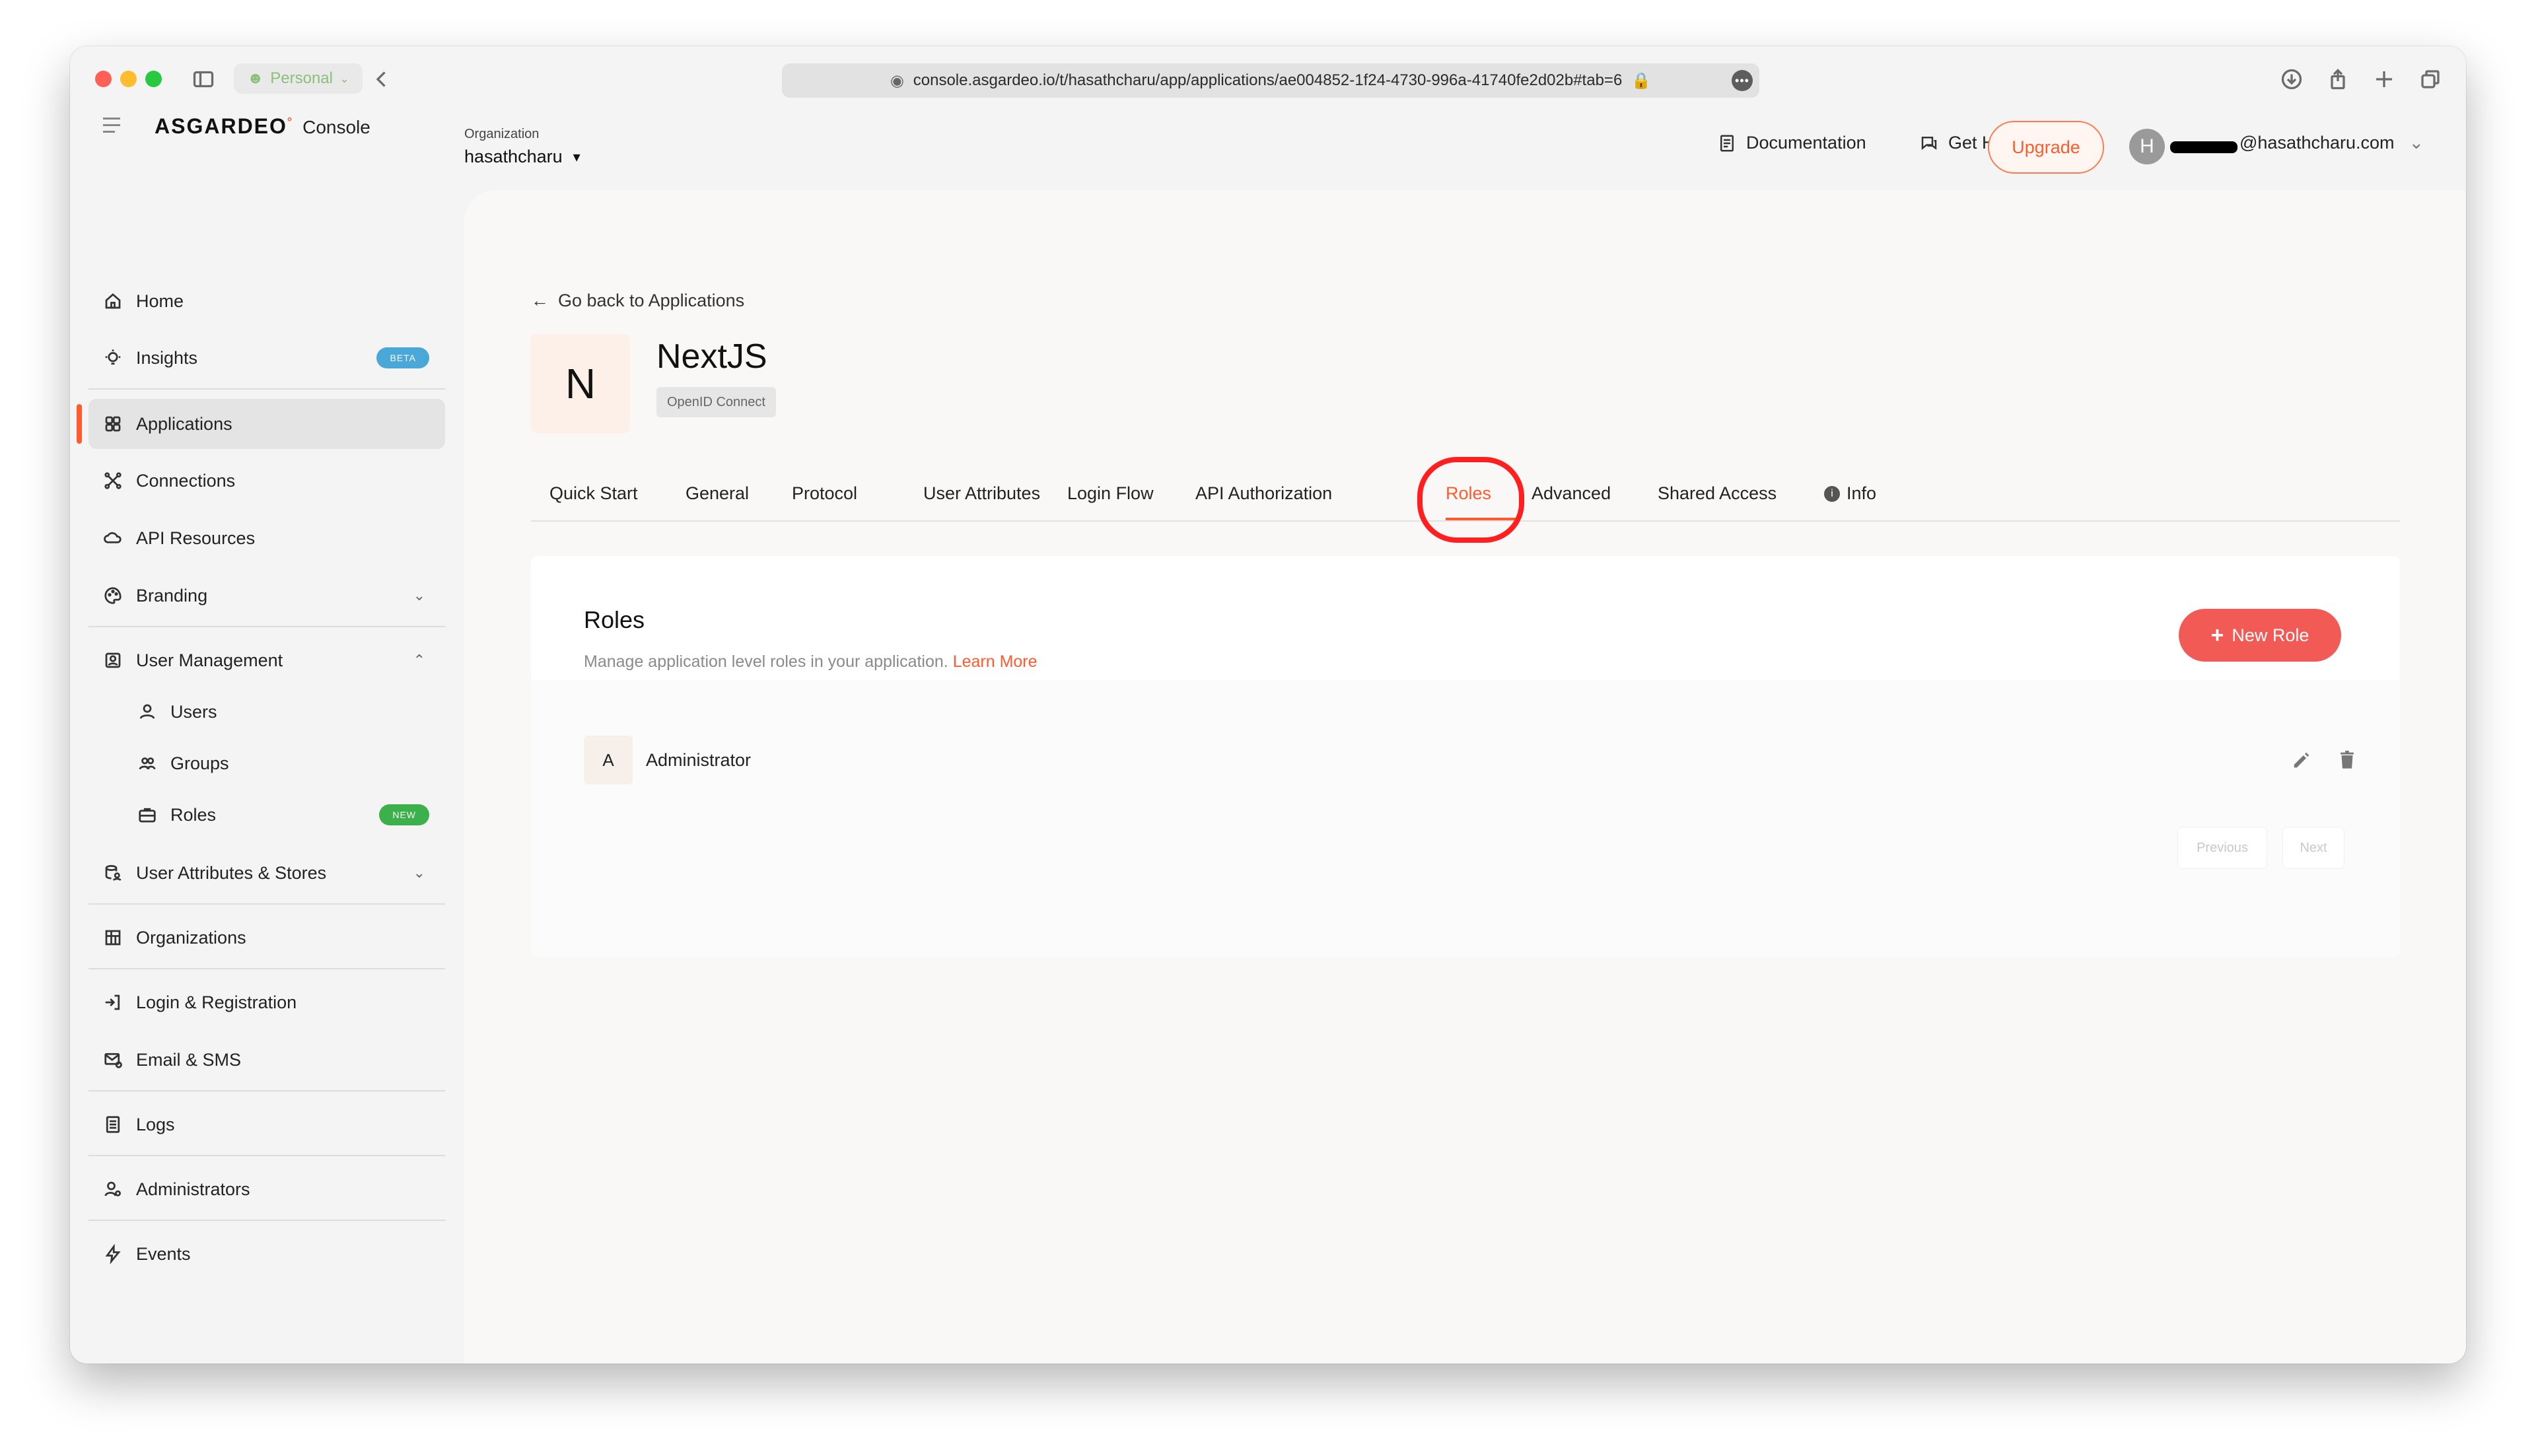 This screenshot has height=1456, width=2536. I want to click on tab-protocol: Protocol, so click(824, 499).